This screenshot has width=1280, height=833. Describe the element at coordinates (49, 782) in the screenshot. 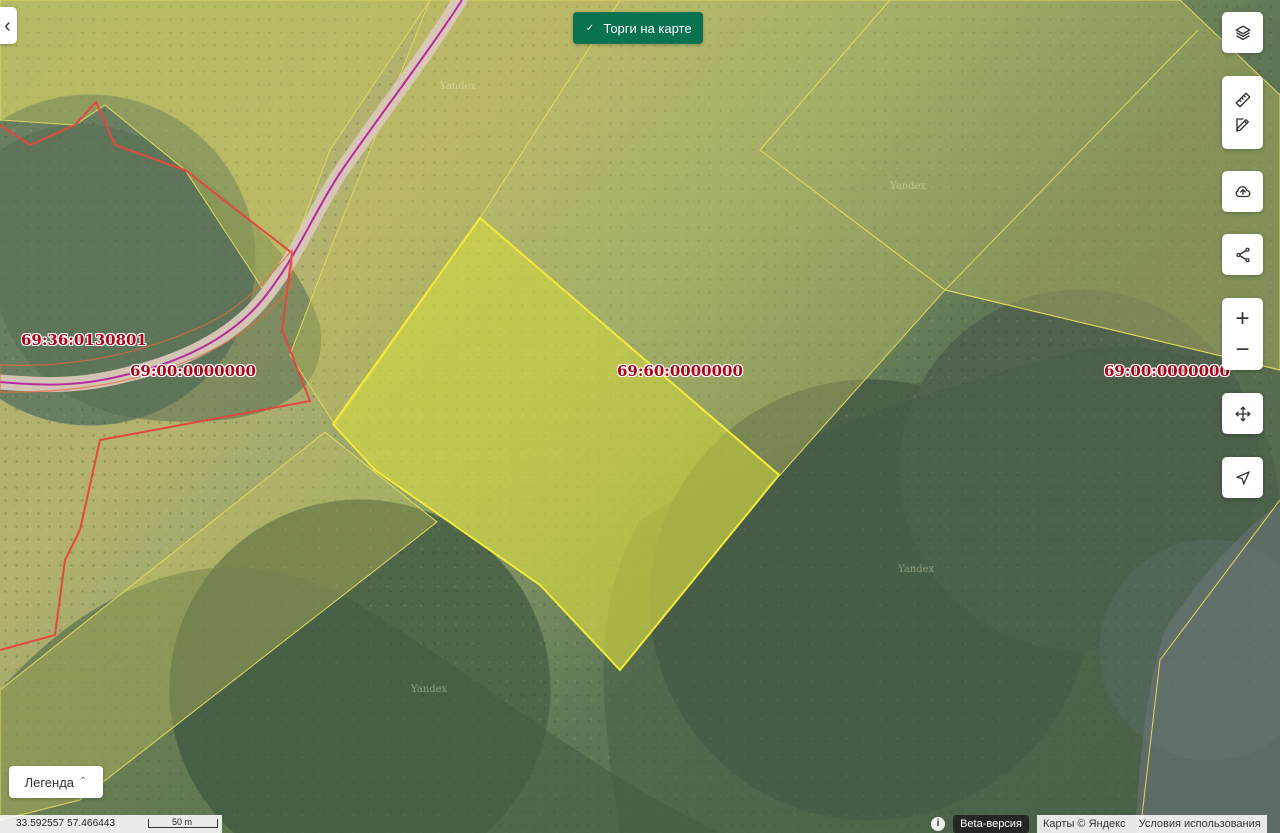

I see `legend-label: Легенда` at that location.